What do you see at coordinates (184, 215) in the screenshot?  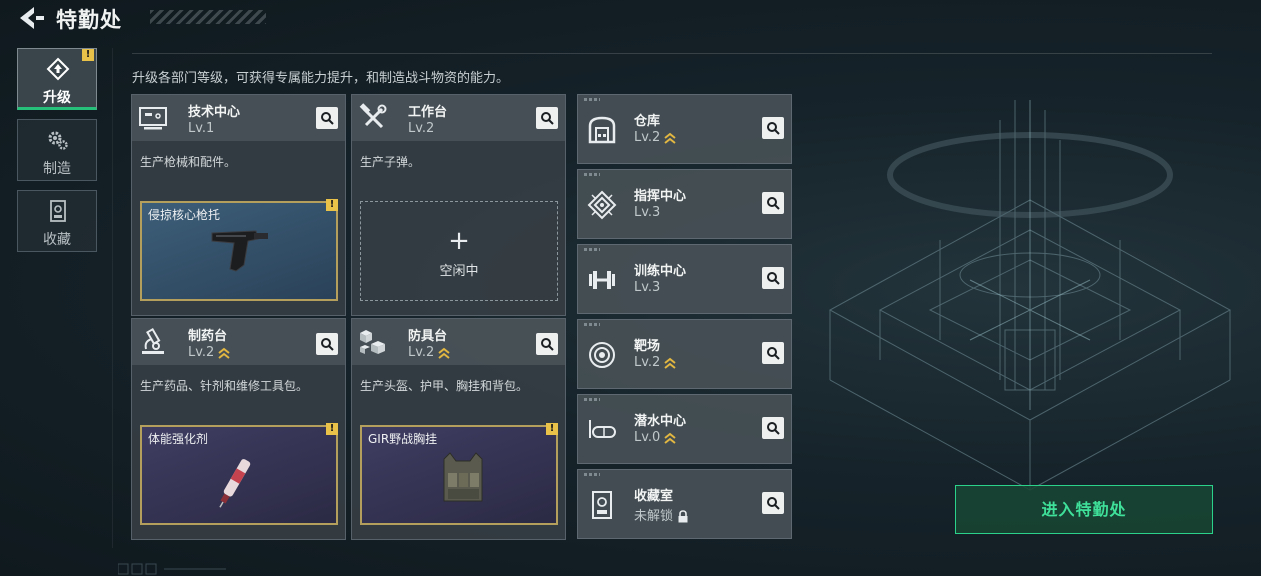 I see `slot-item-name: 侵掠核心枪托` at bounding box center [184, 215].